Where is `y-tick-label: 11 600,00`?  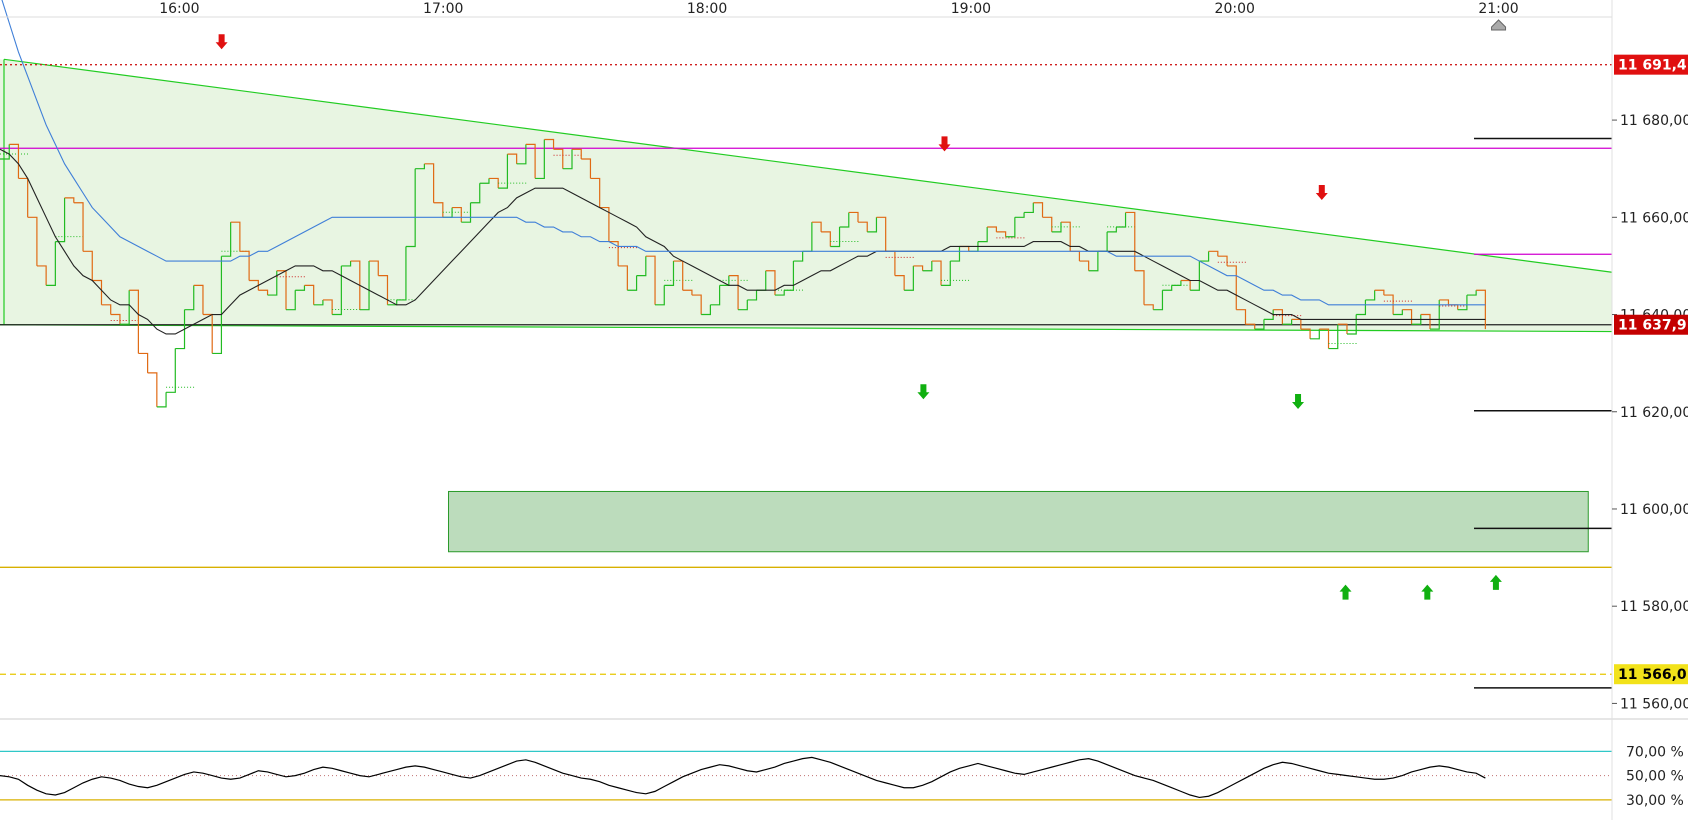
y-tick-label: 11 600,00 is located at coordinates (1654, 510).